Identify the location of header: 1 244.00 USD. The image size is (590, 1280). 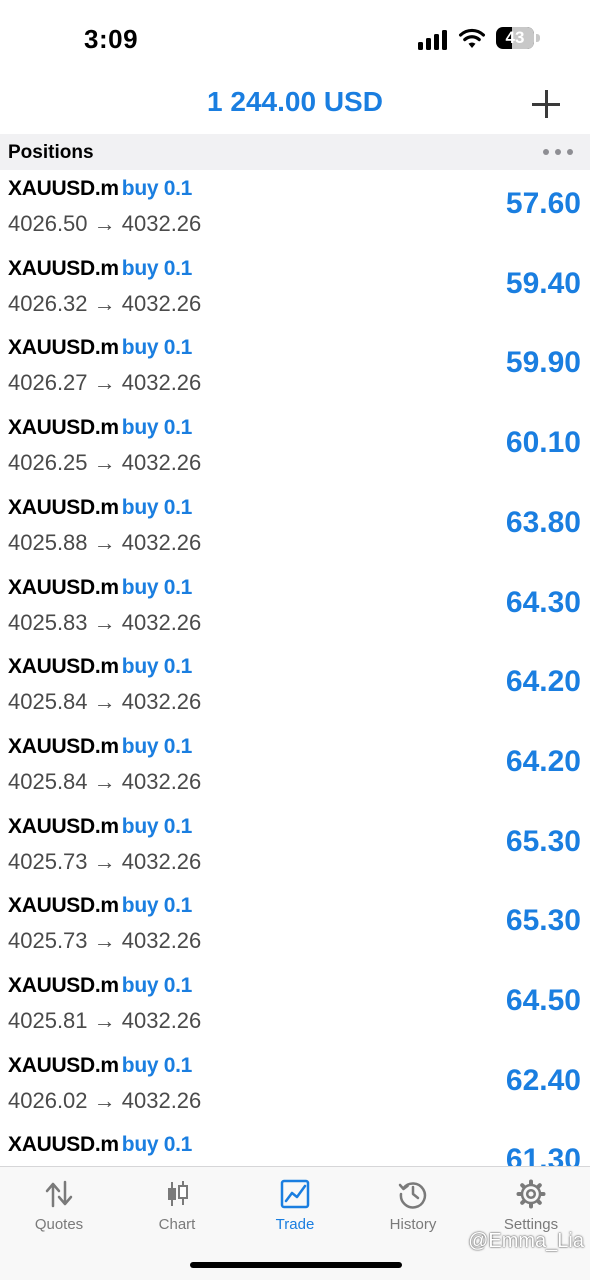
(295, 107).